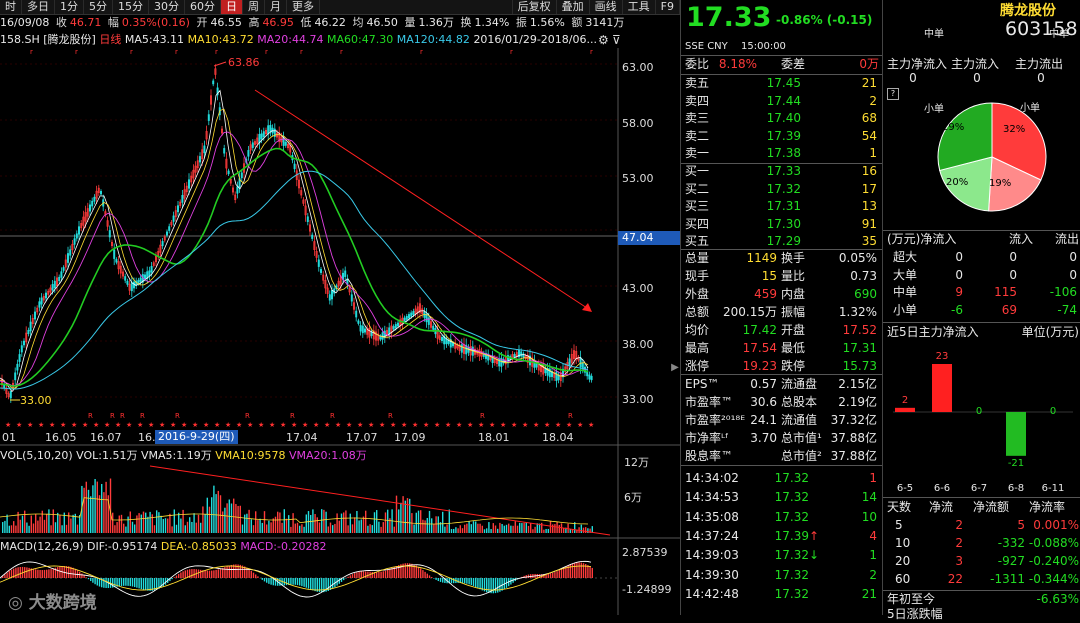 The width and height of the screenshot is (1080, 623). What do you see at coordinates (668, 7) in the screenshot?
I see `toolbar-item: F9` at bounding box center [668, 7].